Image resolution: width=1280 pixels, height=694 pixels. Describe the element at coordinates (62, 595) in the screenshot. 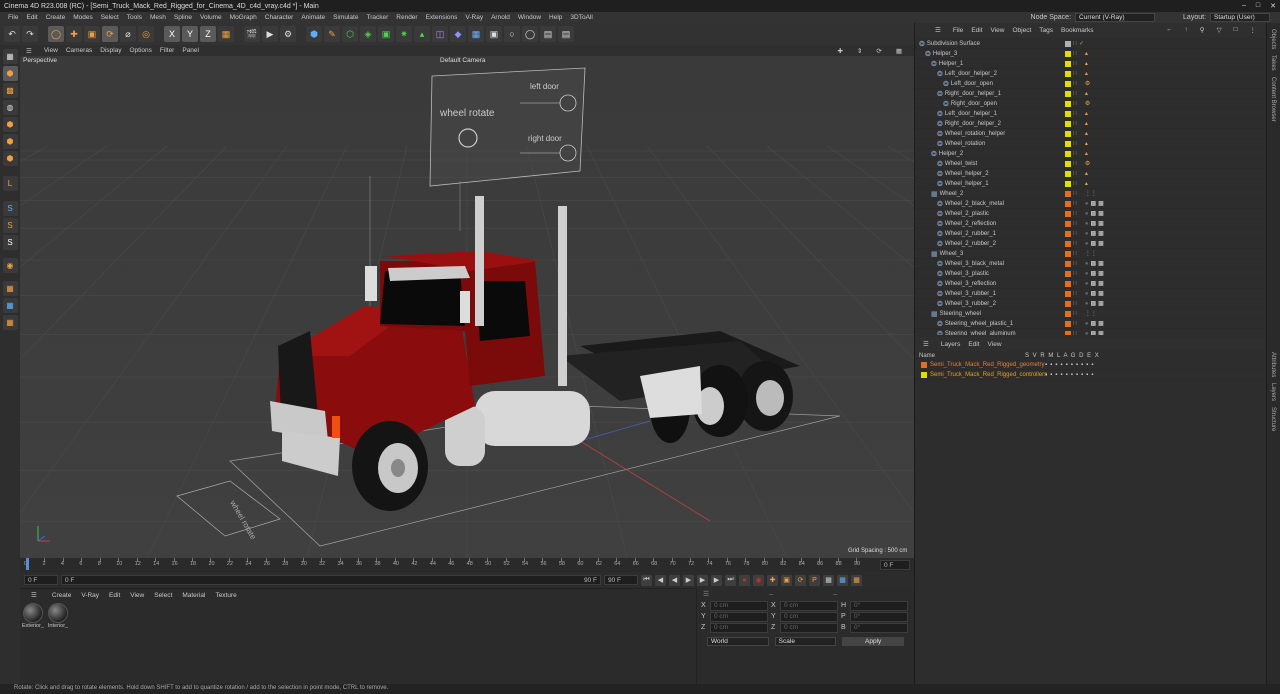

I see `material-menu-create: Create` at that location.